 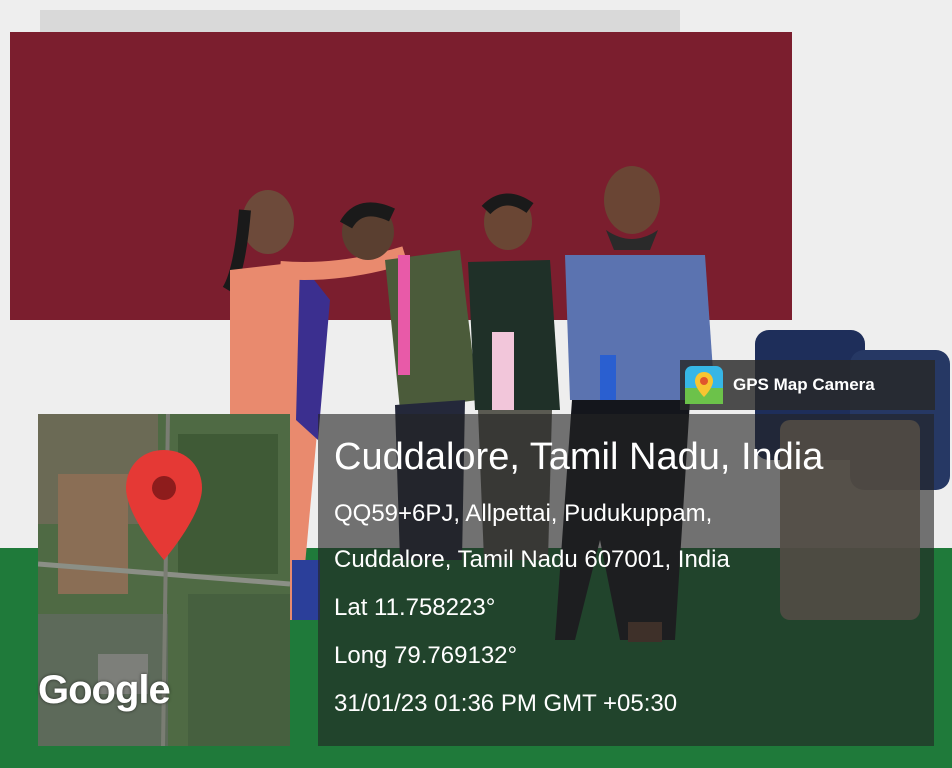 What do you see at coordinates (532, 559) in the screenshot?
I see `address-line-2: Cuddalore, Tamil Nadu 607001, India` at bounding box center [532, 559].